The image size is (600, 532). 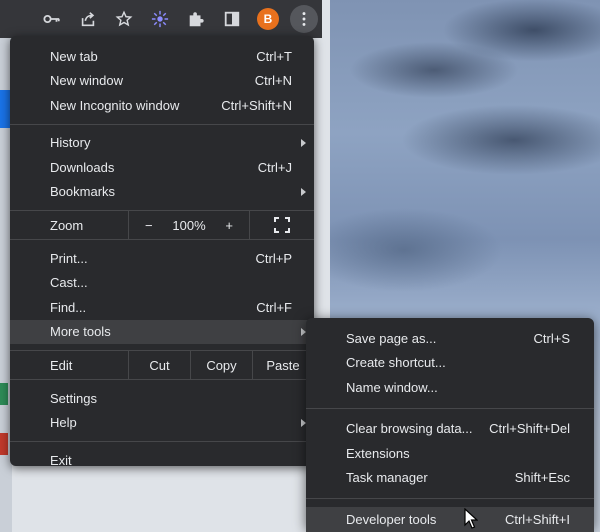 What do you see at coordinates (149, 225) in the screenshot?
I see `zoom-out-button: −` at bounding box center [149, 225].